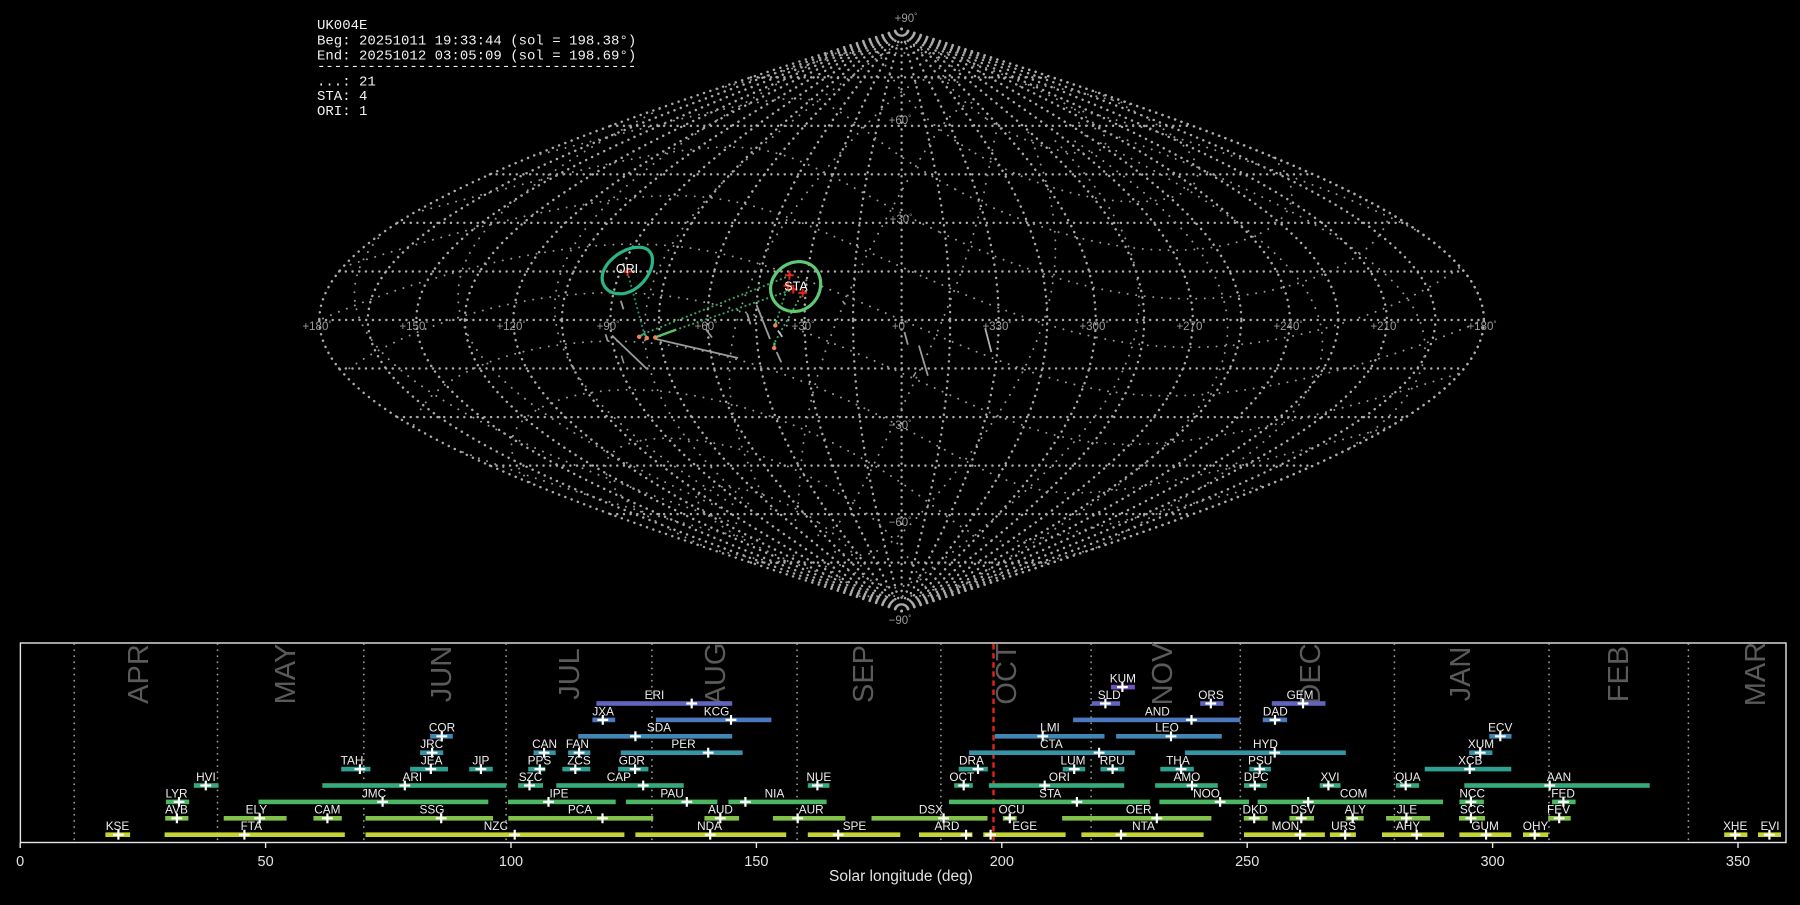 This screenshot has height=905, width=1800. Describe the element at coordinates (374, 793) in the screenshot. I see `svg-text: JMC` at that location.